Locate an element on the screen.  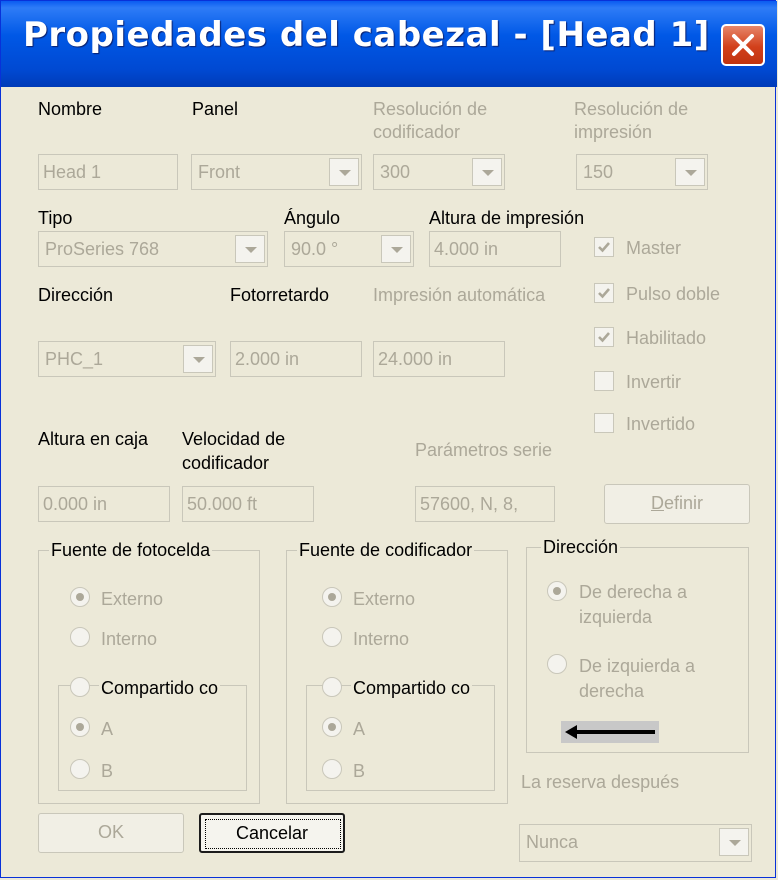
definir-button: Definir is located at coordinates (677, 504).